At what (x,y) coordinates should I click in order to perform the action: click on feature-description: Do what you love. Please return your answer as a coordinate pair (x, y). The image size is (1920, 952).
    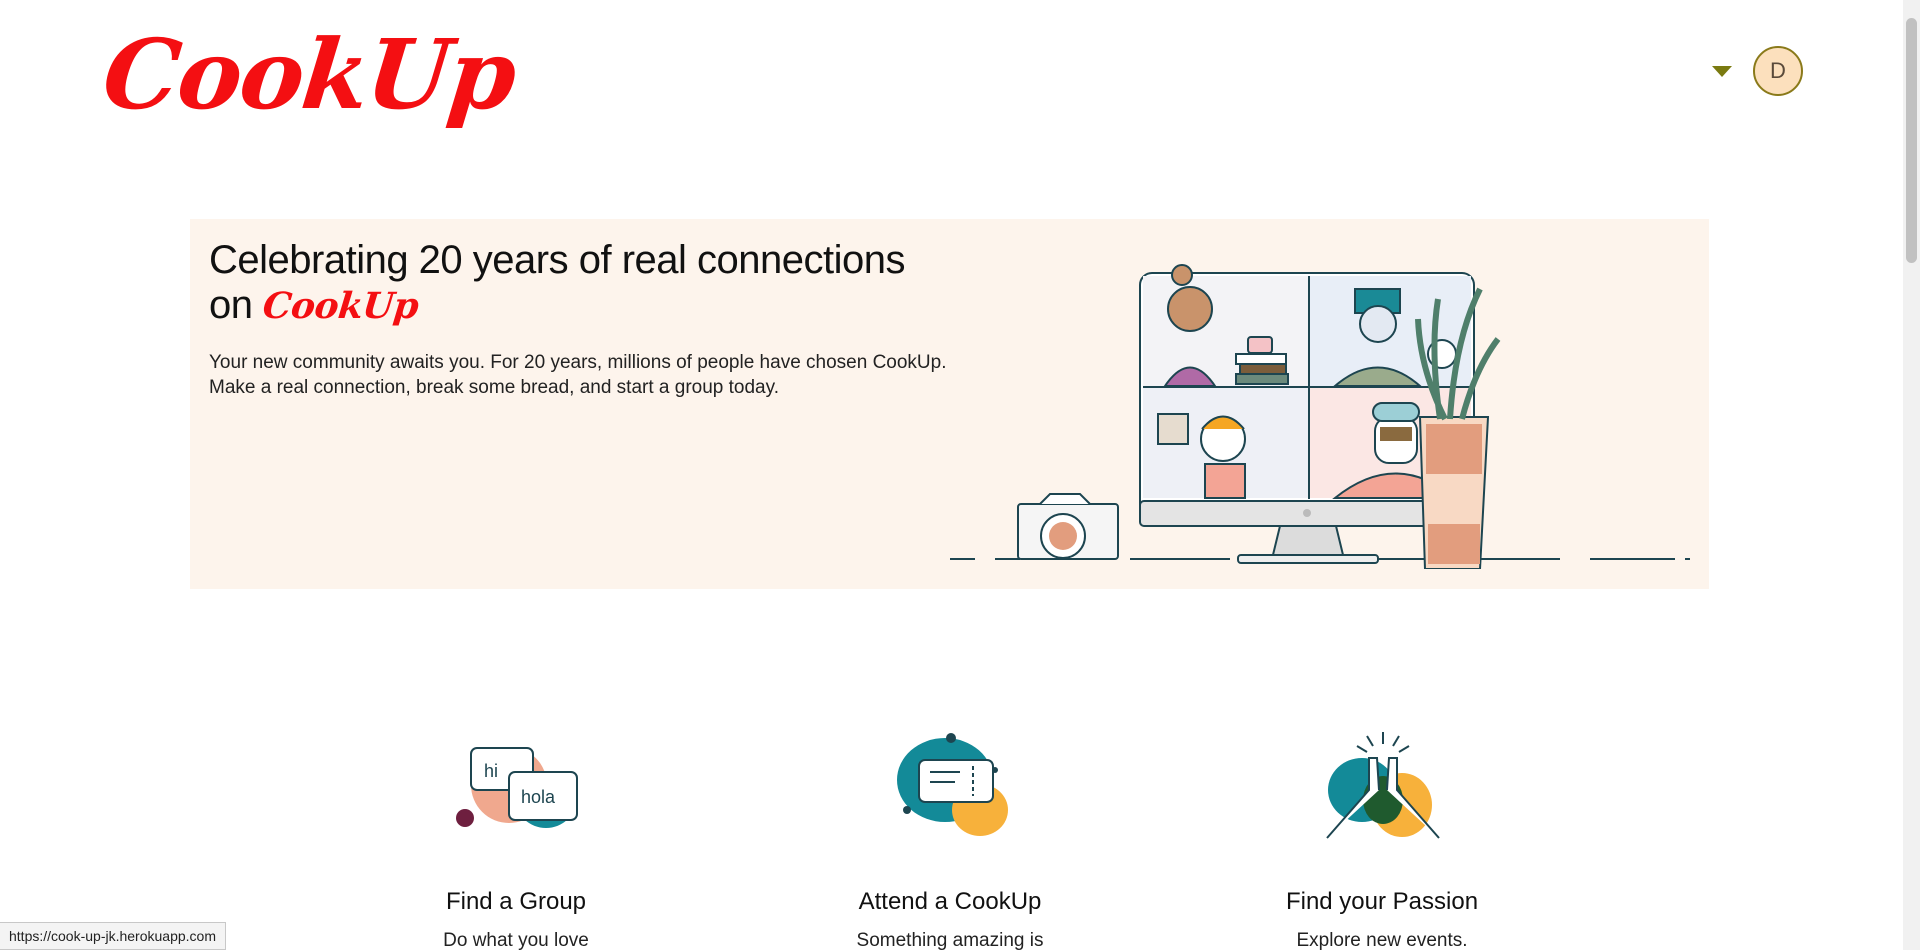
    Looking at the image, I should click on (516, 940).